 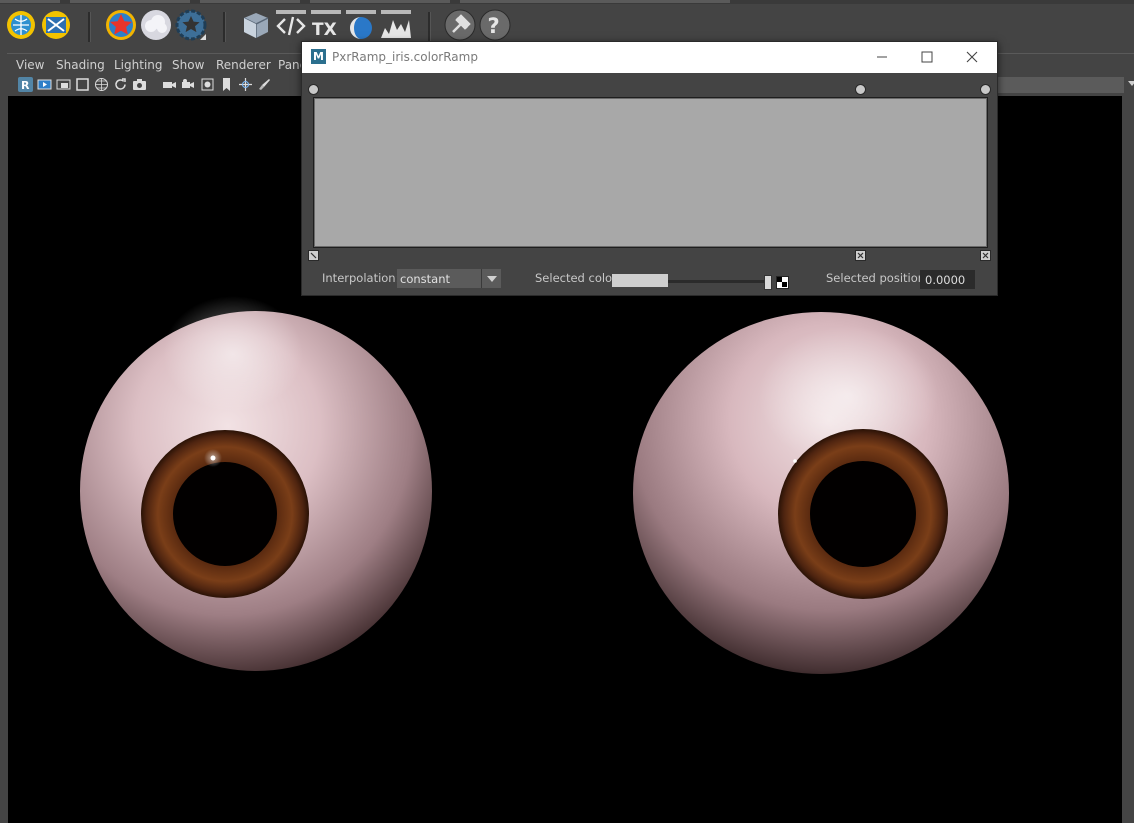 I want to click on menu-show: Show, so click(x=188, y=65).